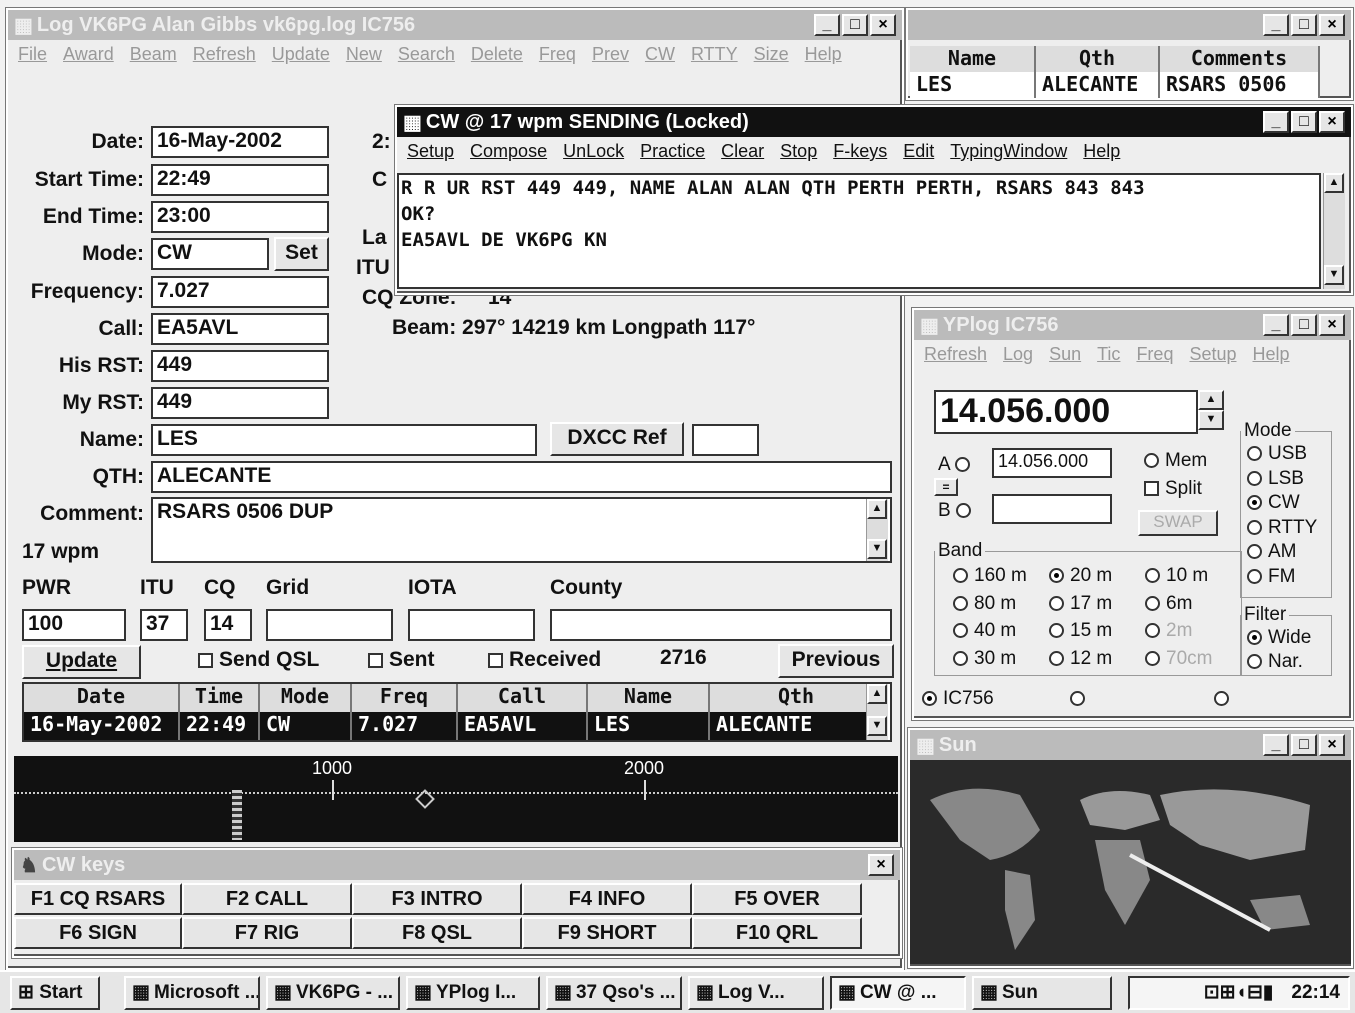  Describe the element at coordinates (102, 698) in the screenshot. I see `column-header-date: Date` at that location.